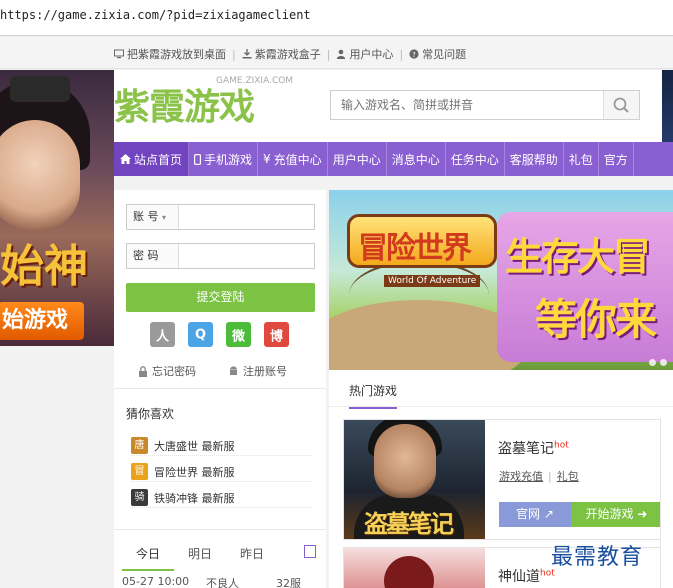  What do you see at coordinates (44, 266) in the screenshot?
I see `left-banner-title: 始神` at bounding box center [44, 266].